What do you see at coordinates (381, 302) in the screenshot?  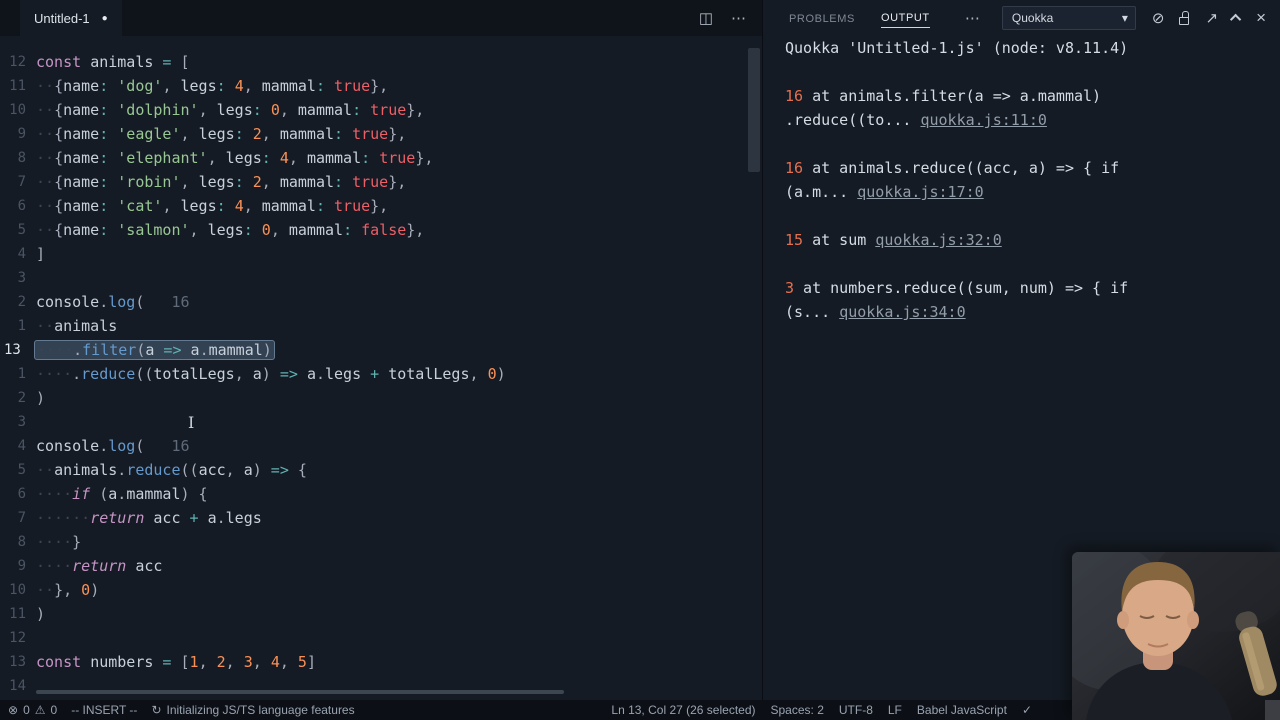 I see `code-line: 2 console.log( 16` at bounding box center [381, 302].